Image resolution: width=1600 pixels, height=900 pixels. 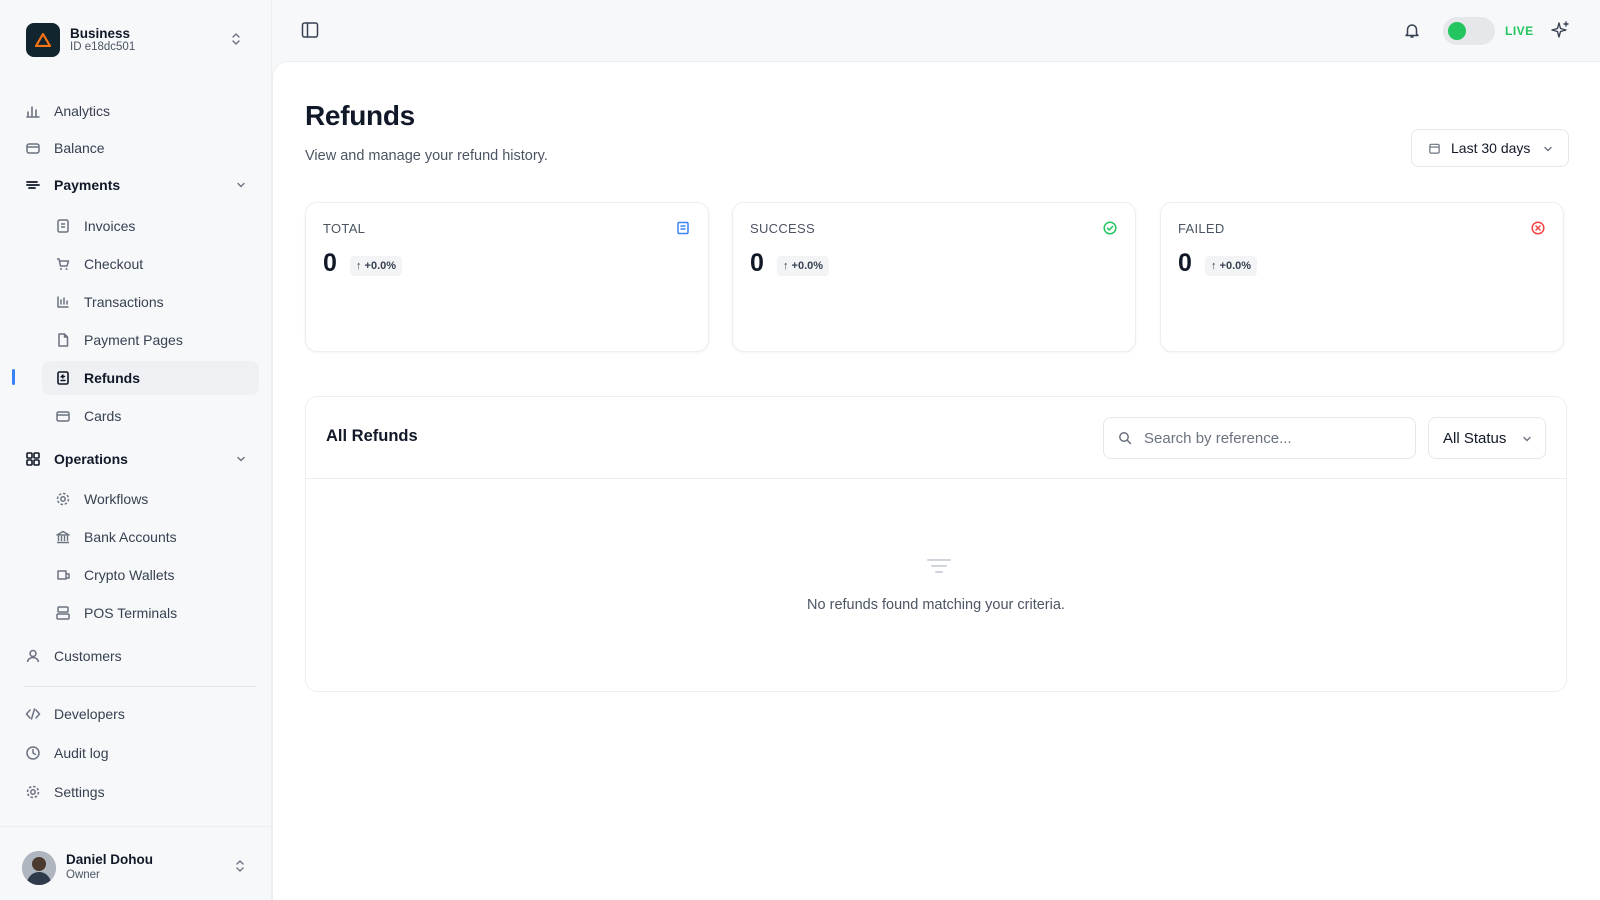 What do you see at coordinates (79, 792) in the screenshot?
I see `sidebar-item-label: Settings` at bounding box center [79, 792].